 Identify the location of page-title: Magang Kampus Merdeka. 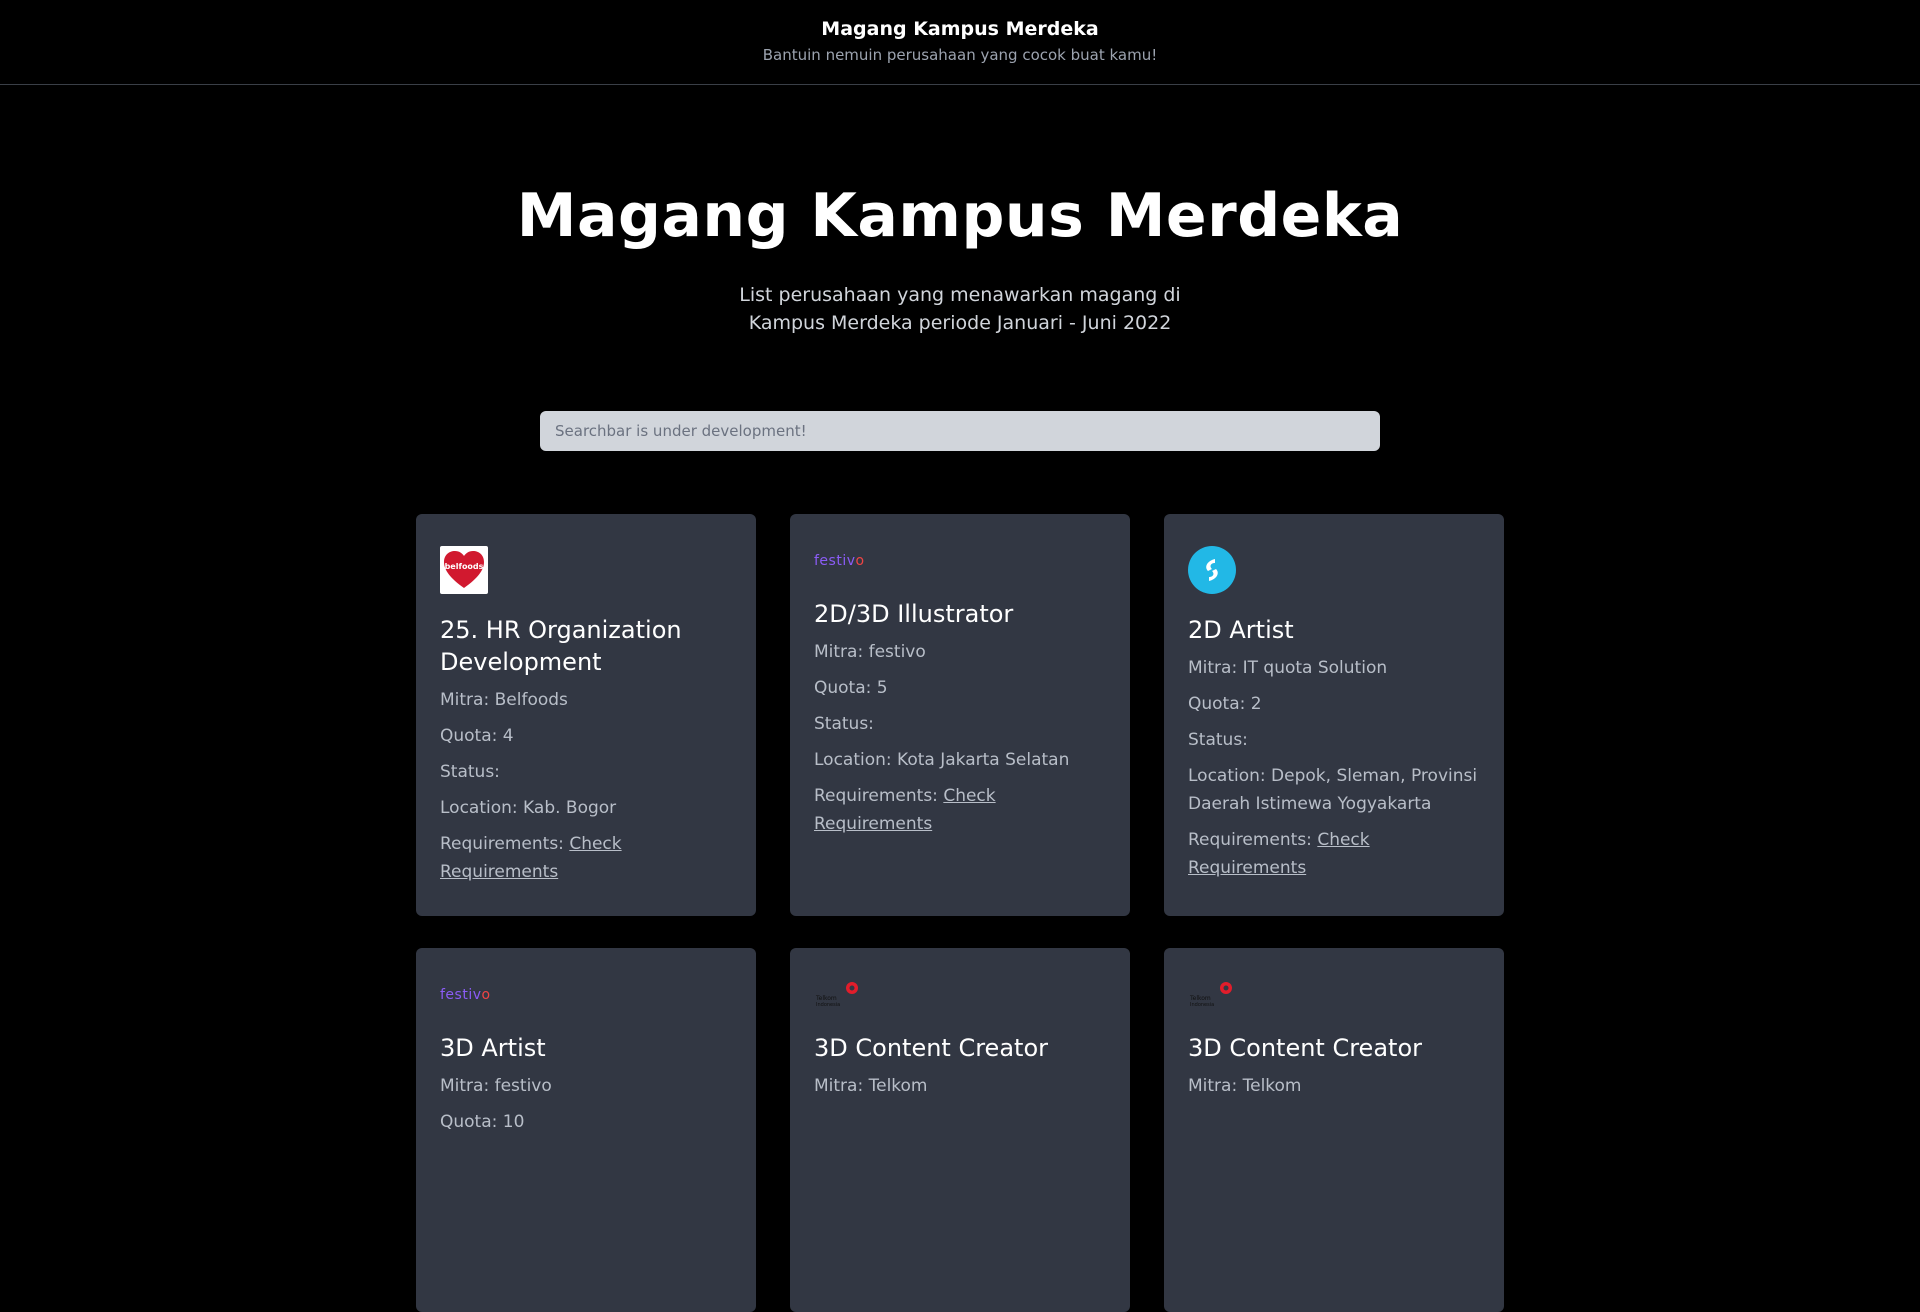
(960, 216).